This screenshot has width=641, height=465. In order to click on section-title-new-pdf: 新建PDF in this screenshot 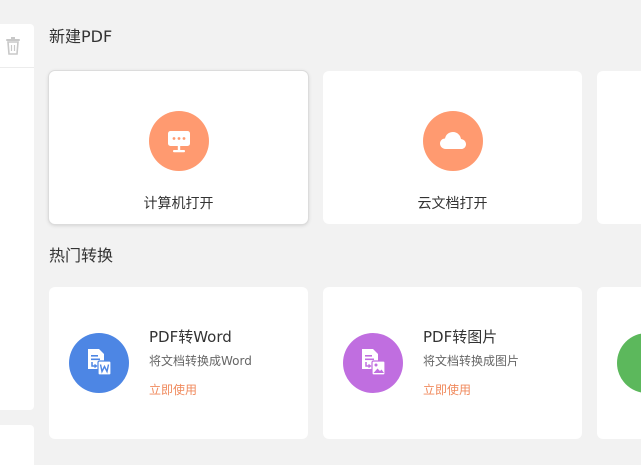, I will do `click(81, 36)`.